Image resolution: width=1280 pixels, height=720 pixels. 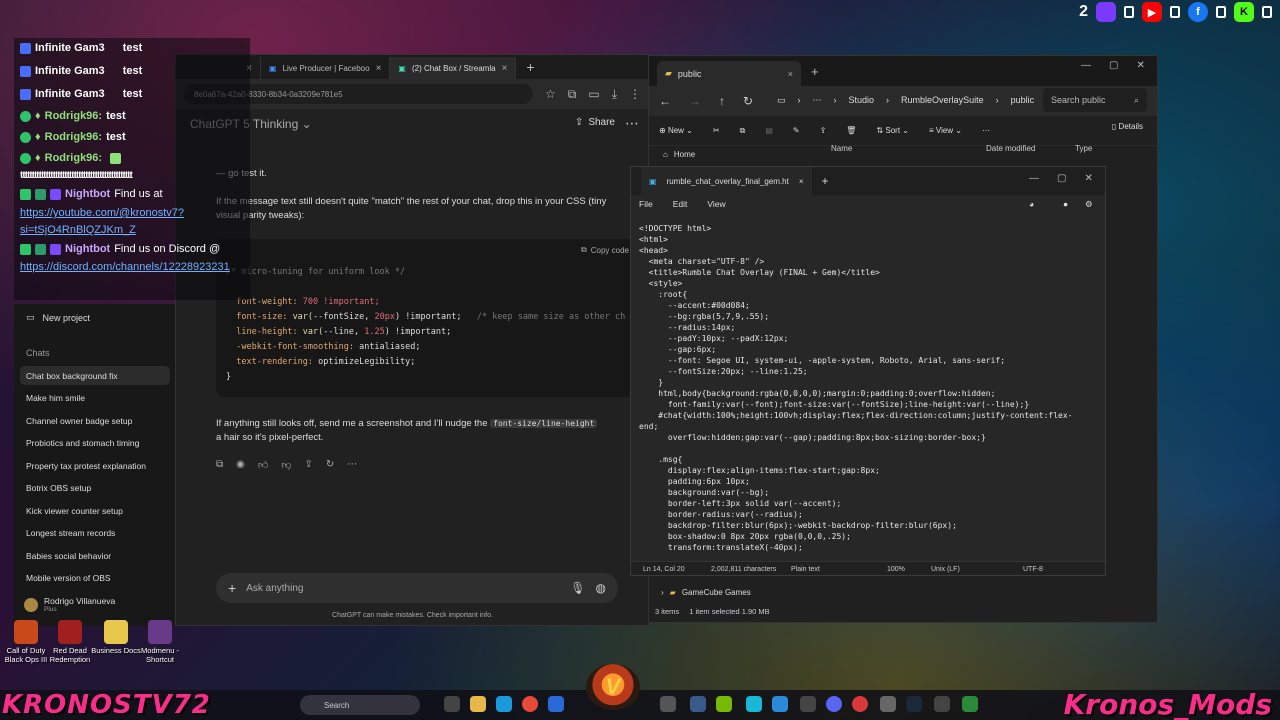 I want to click on sidebar-chat-item: Mobile version of OBS, so click(x=95, y=577).